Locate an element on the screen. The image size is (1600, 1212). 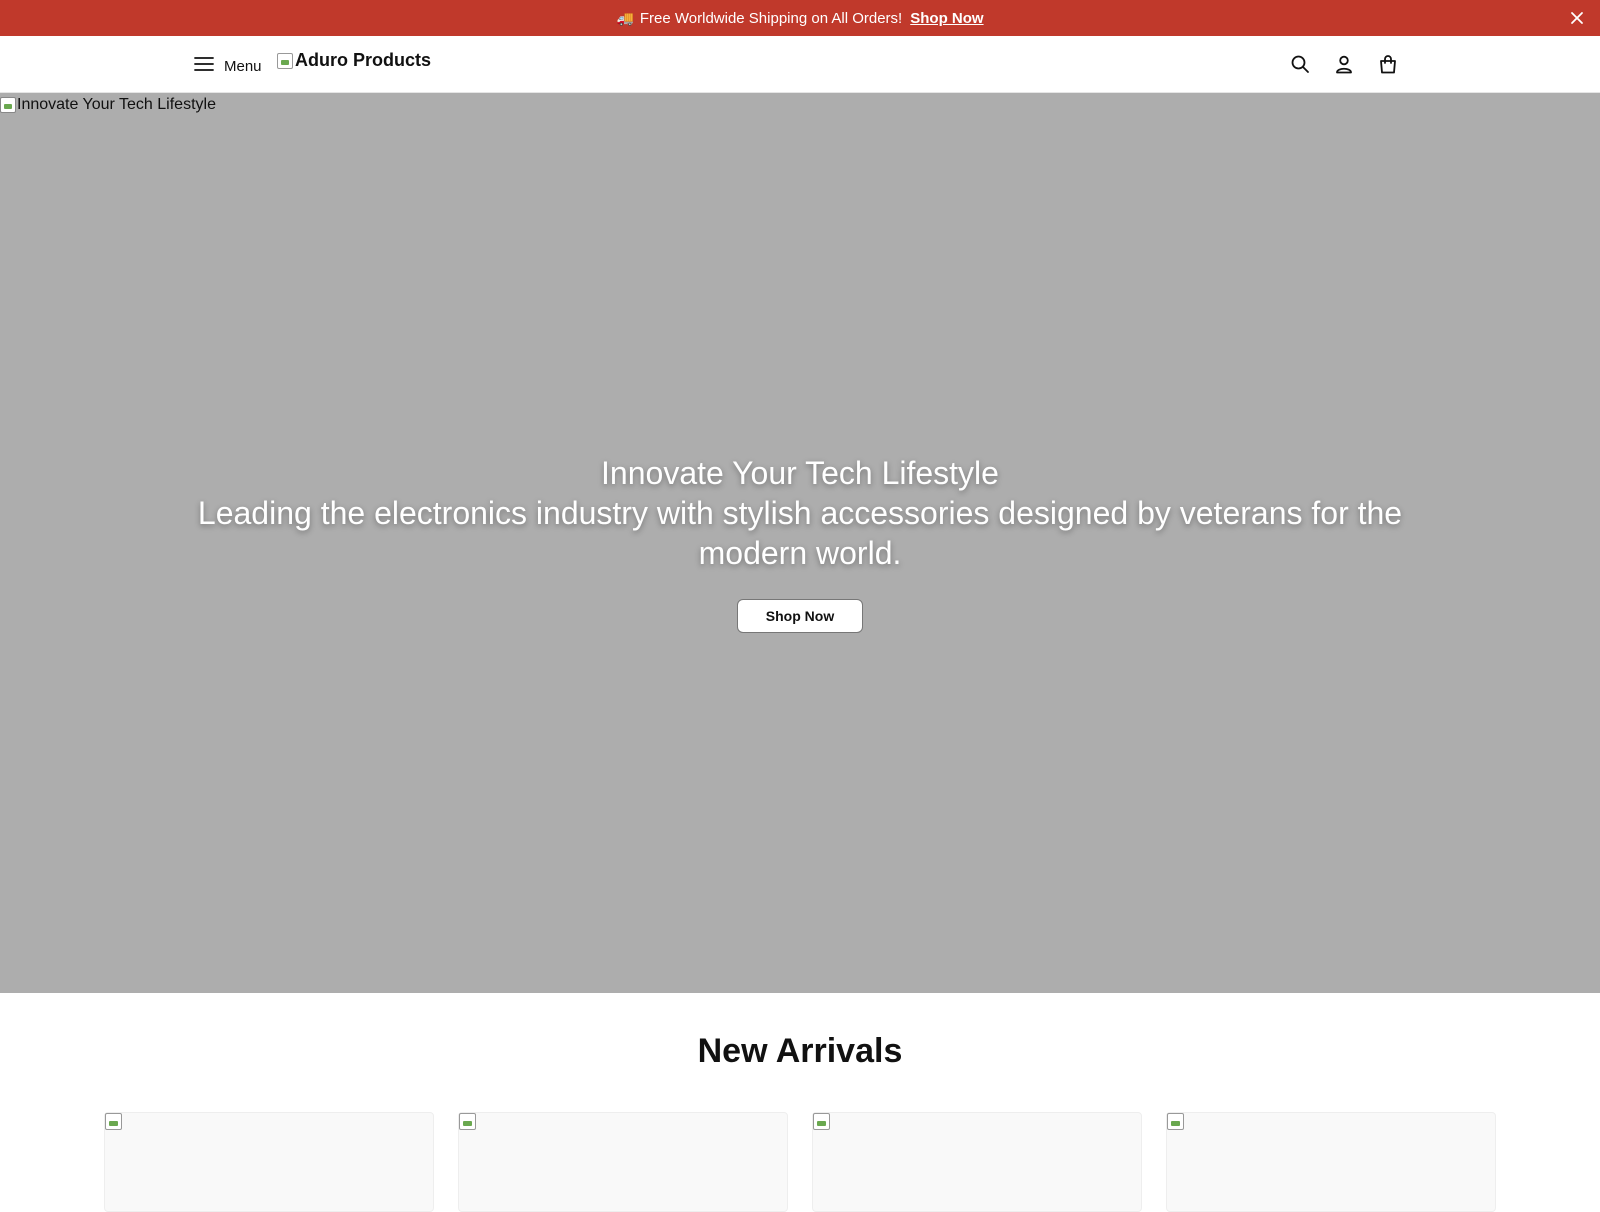
announcement-shop-now-link: Shop Now is located at coordinates (946, 18).